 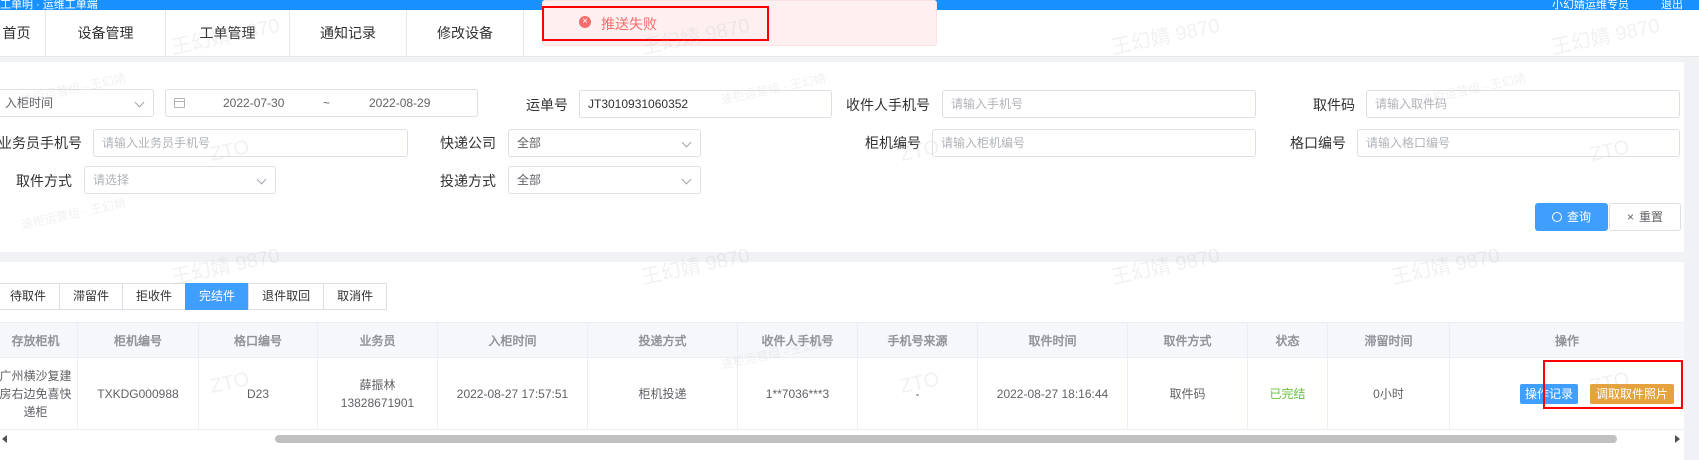 What do you see at coordinates (378, 394) in the screenshot?
I see `cell-courier: 薛振林 13828671901` at bounding box center [378, 394].